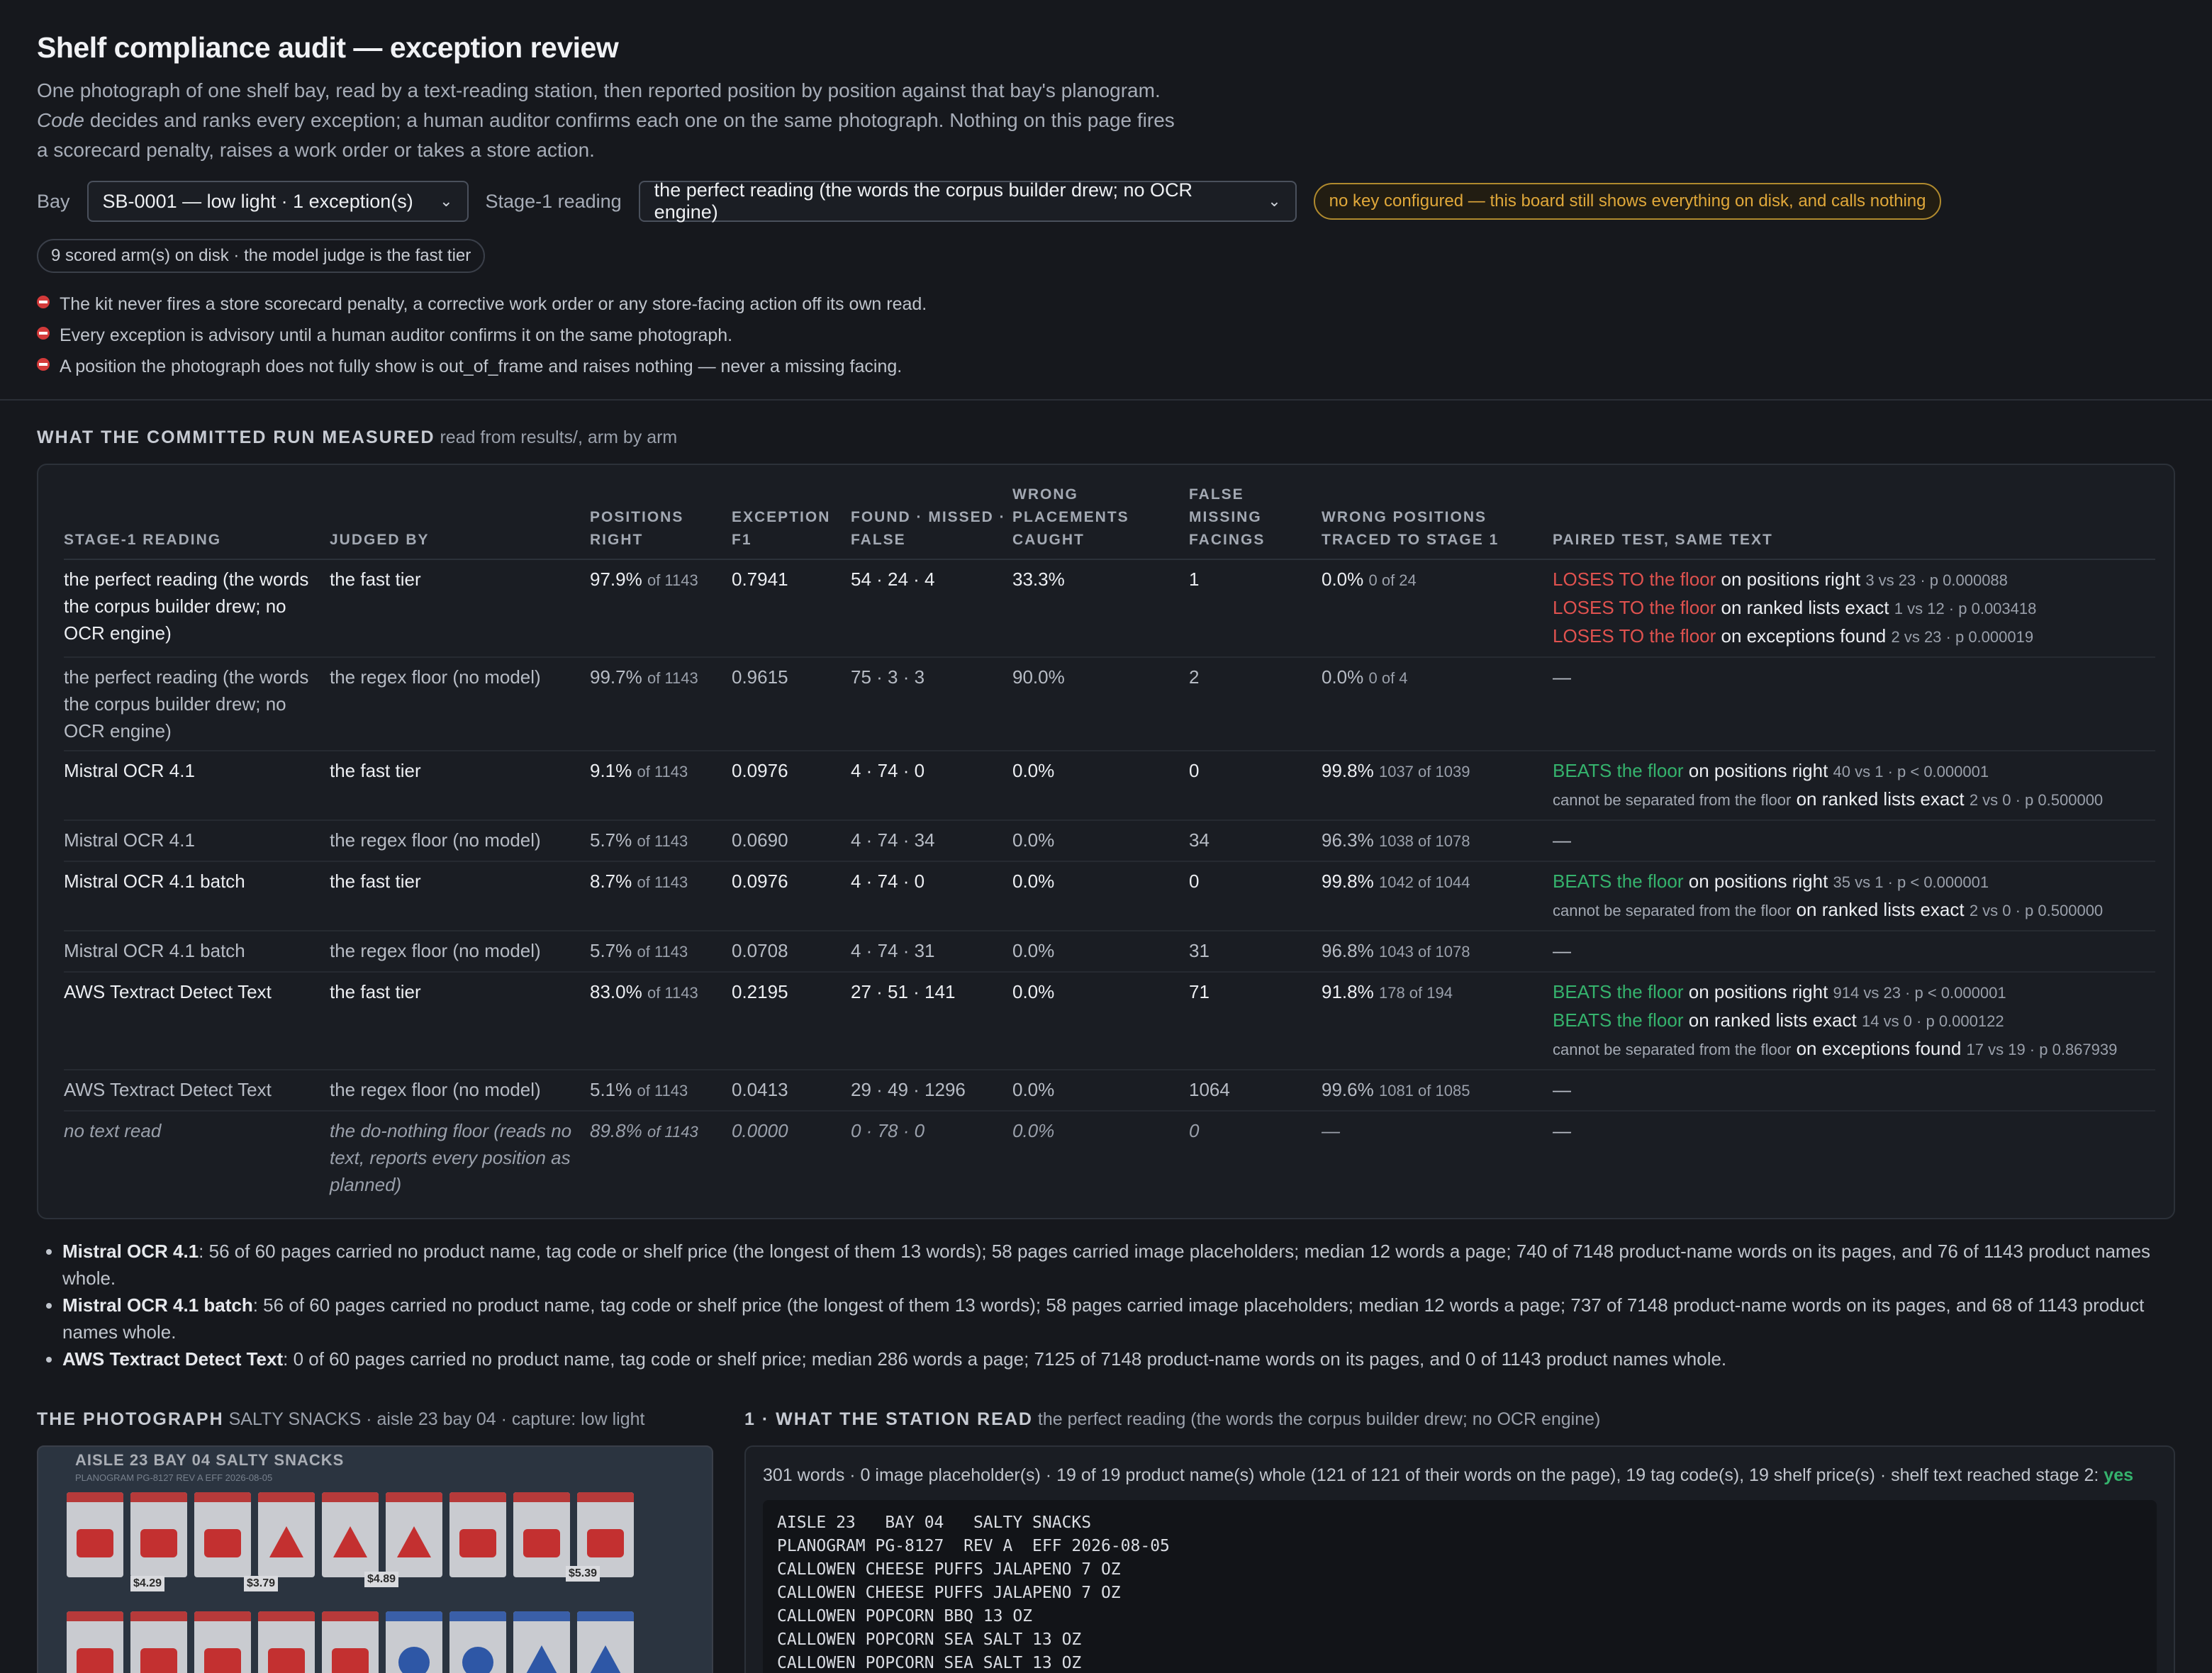  Describe the element at coordinates (2037, 910) in the screenshot. I see `paired-stat: 2 vs 0 · p 0.500000` at that location.